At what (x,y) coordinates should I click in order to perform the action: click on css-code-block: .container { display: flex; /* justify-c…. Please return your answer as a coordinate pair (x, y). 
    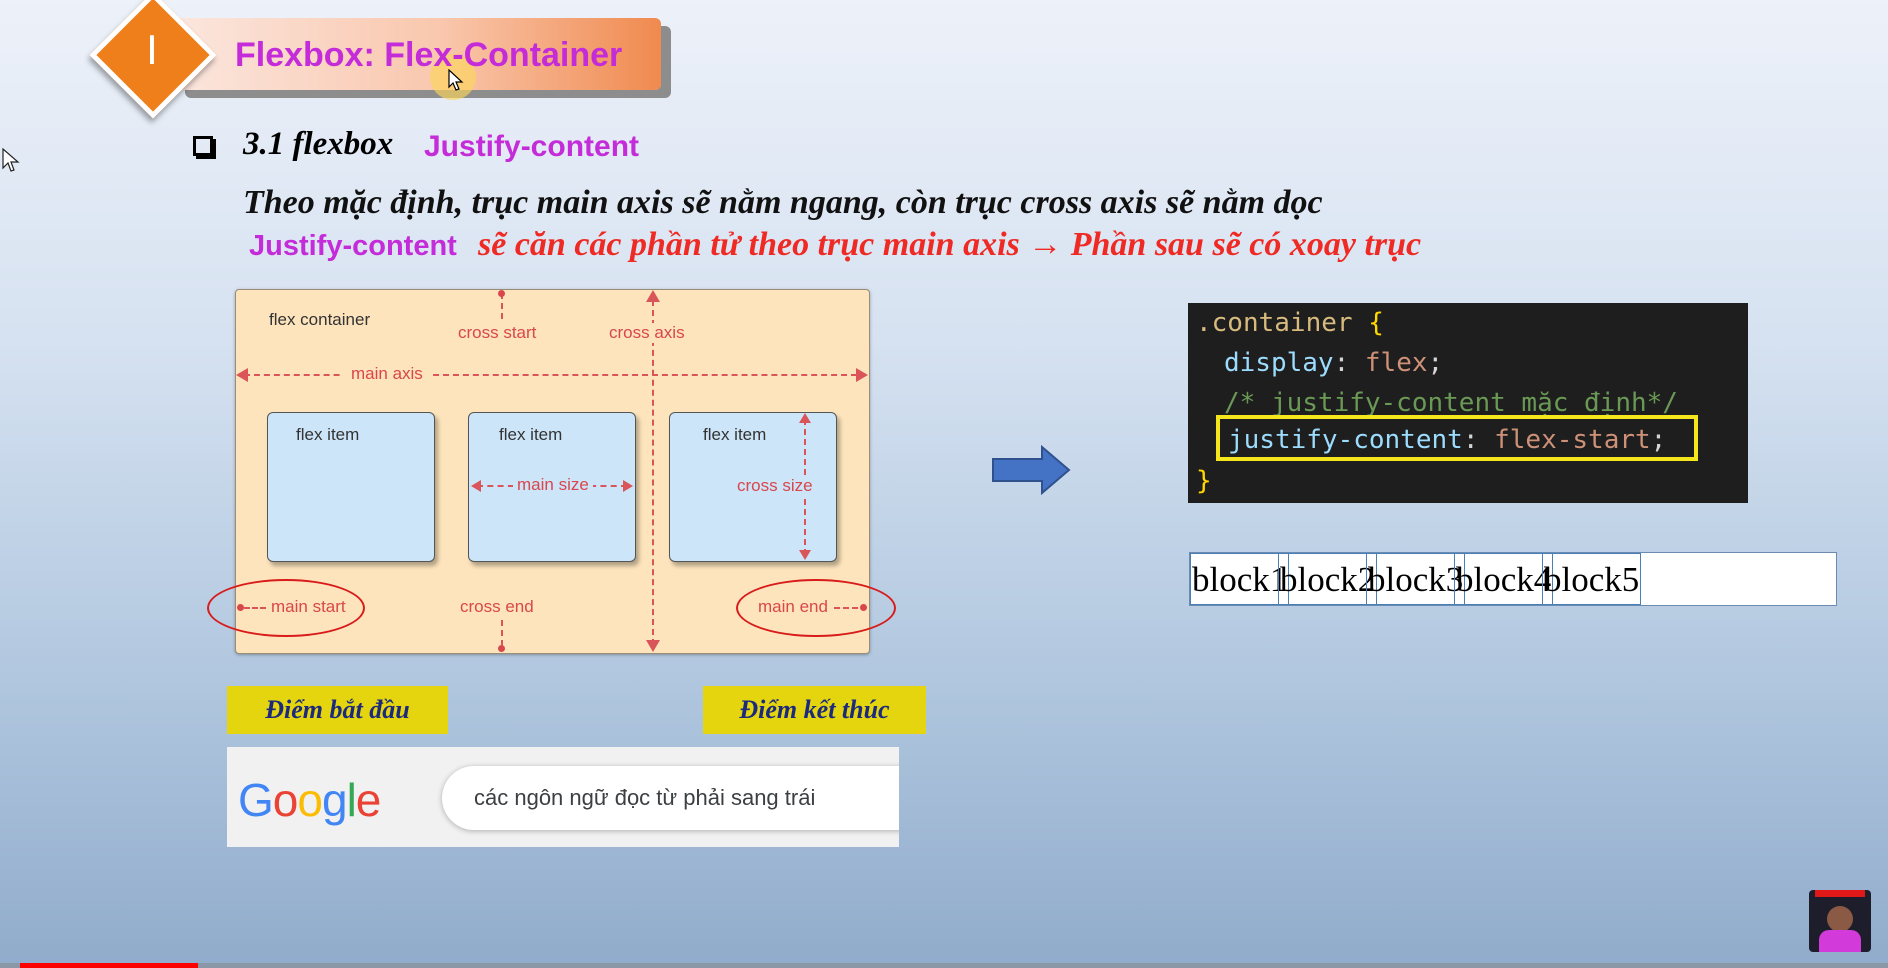
    Looking at the image, I should click on (1468, 403).